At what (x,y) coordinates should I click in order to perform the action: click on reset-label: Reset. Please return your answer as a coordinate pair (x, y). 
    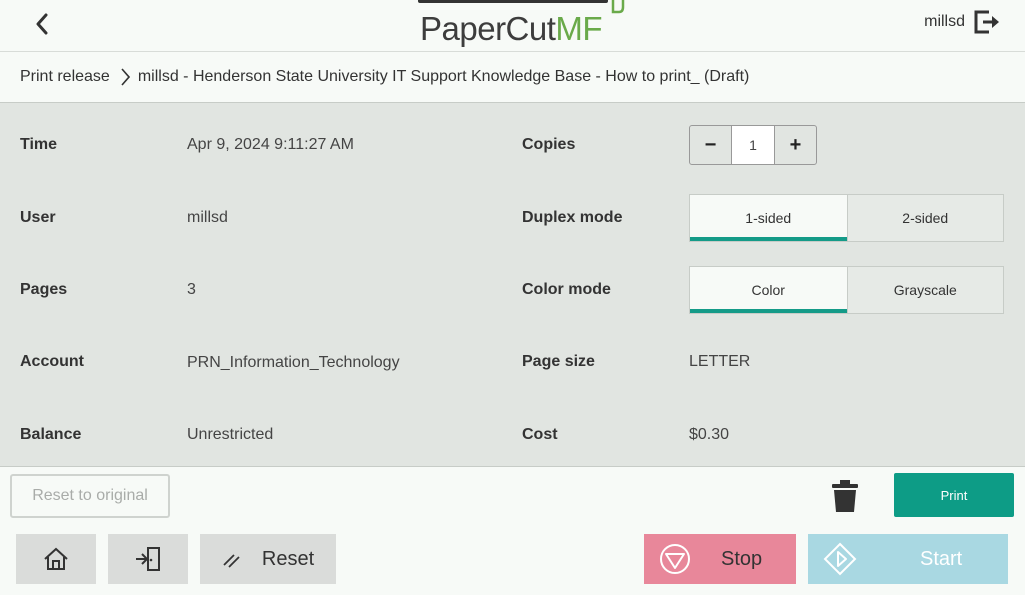
    Looking at the image, I should click on (288, 558).